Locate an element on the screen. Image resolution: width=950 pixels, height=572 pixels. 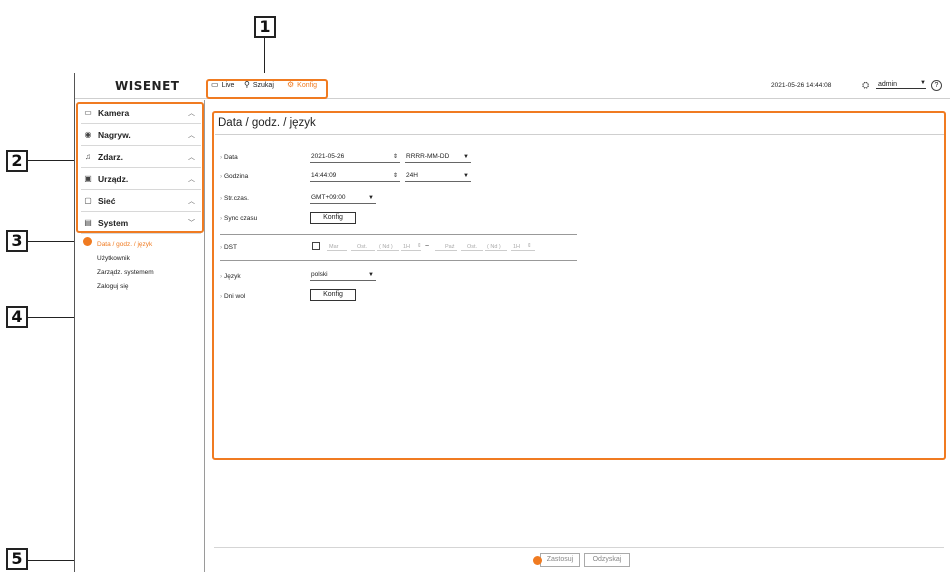
callout-2: 2 is located at coordinates (17, 161).